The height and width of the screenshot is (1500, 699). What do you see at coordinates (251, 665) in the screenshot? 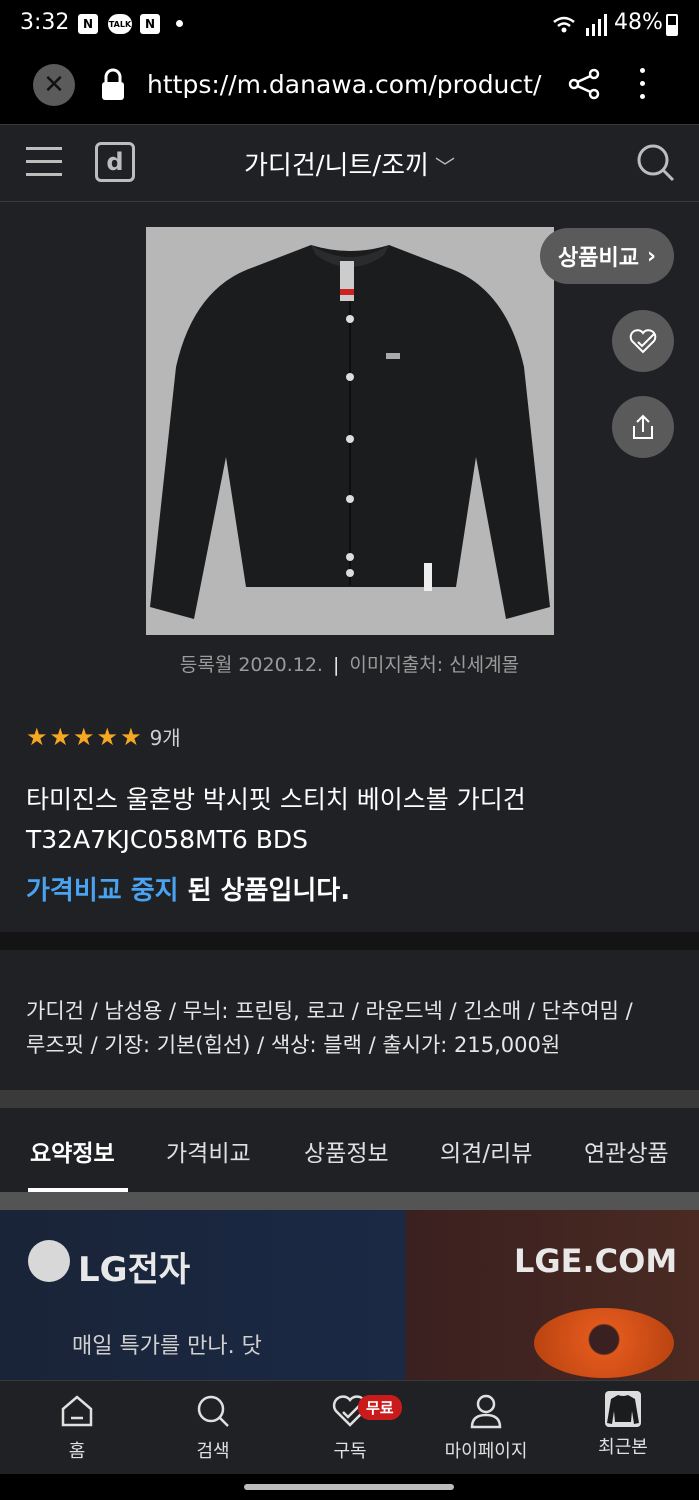
I see `registration-date: 등록월 2020.12.` at bounding box center [251, 665].